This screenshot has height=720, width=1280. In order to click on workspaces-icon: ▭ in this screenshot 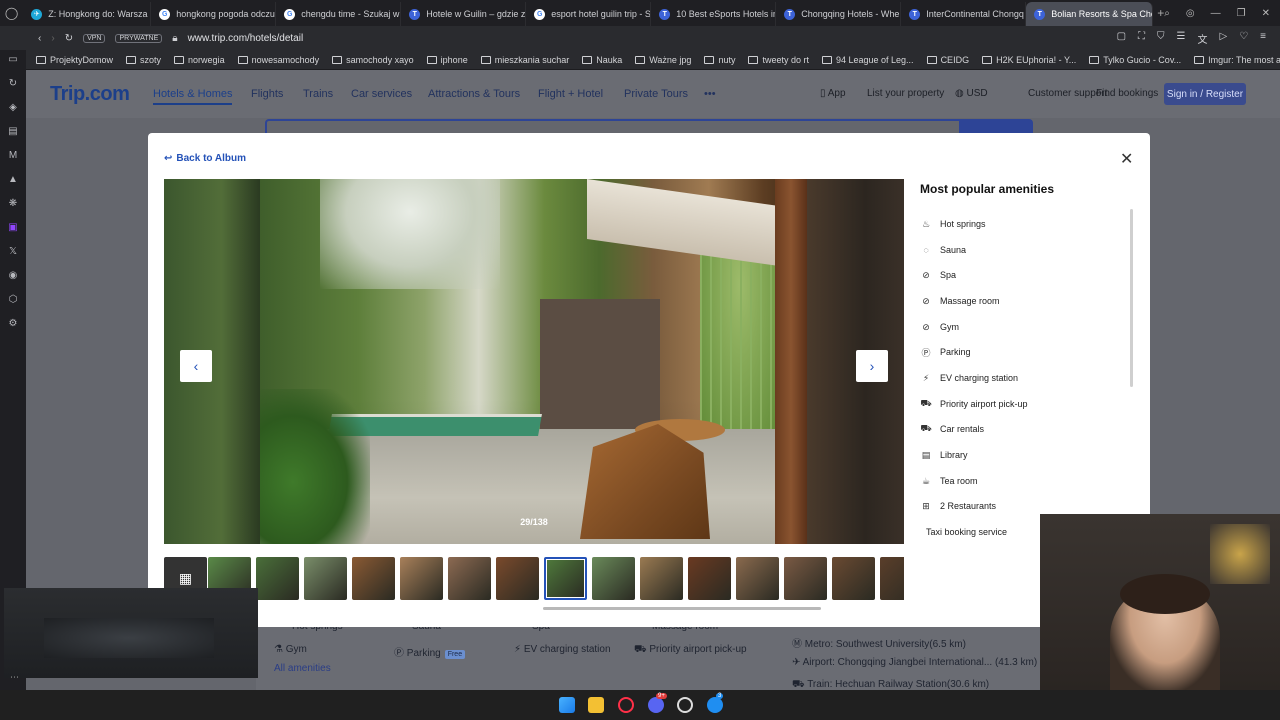, I will do `click(13, 59)`.